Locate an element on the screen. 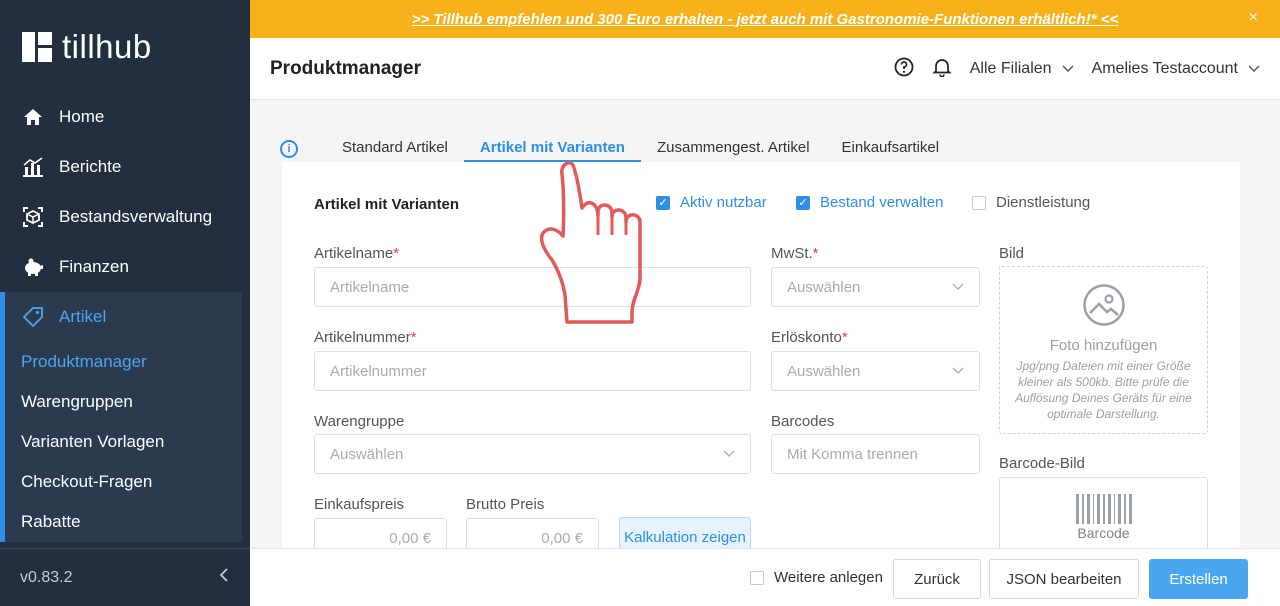 This screenshot has width=1280, height=606. brutto-preis-label: Brutto Preis is located at coordinates (505, 504).